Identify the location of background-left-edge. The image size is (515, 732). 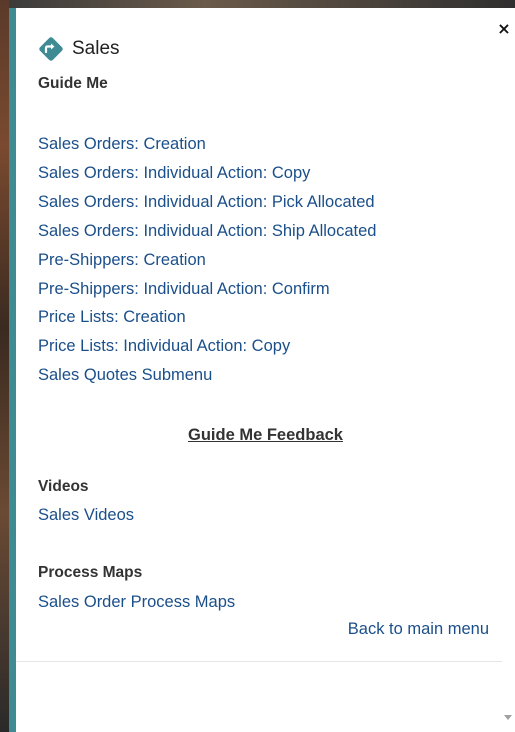
(4, 366).